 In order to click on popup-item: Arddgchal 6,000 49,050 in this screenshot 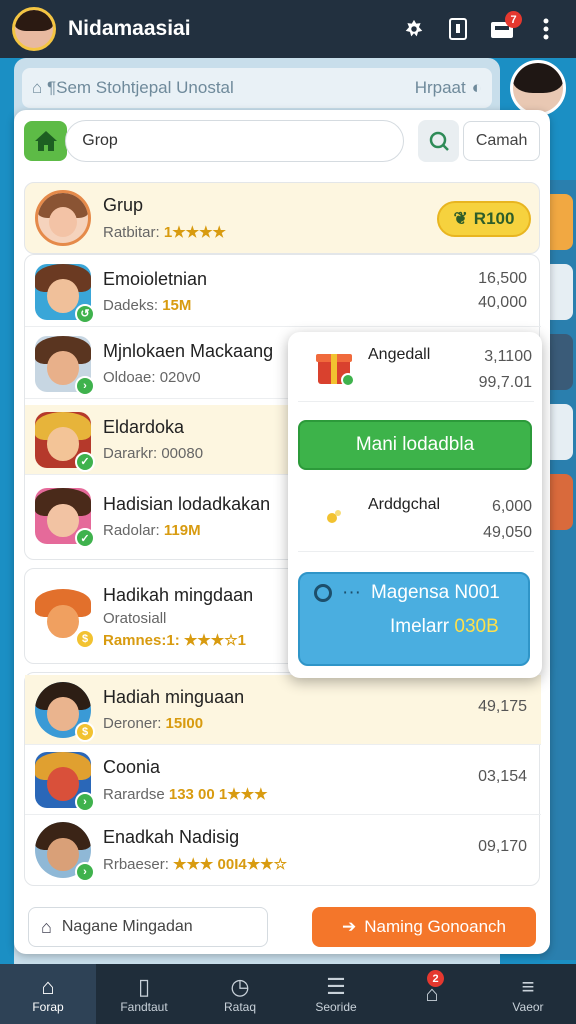, I will do `click(416, 517)`.